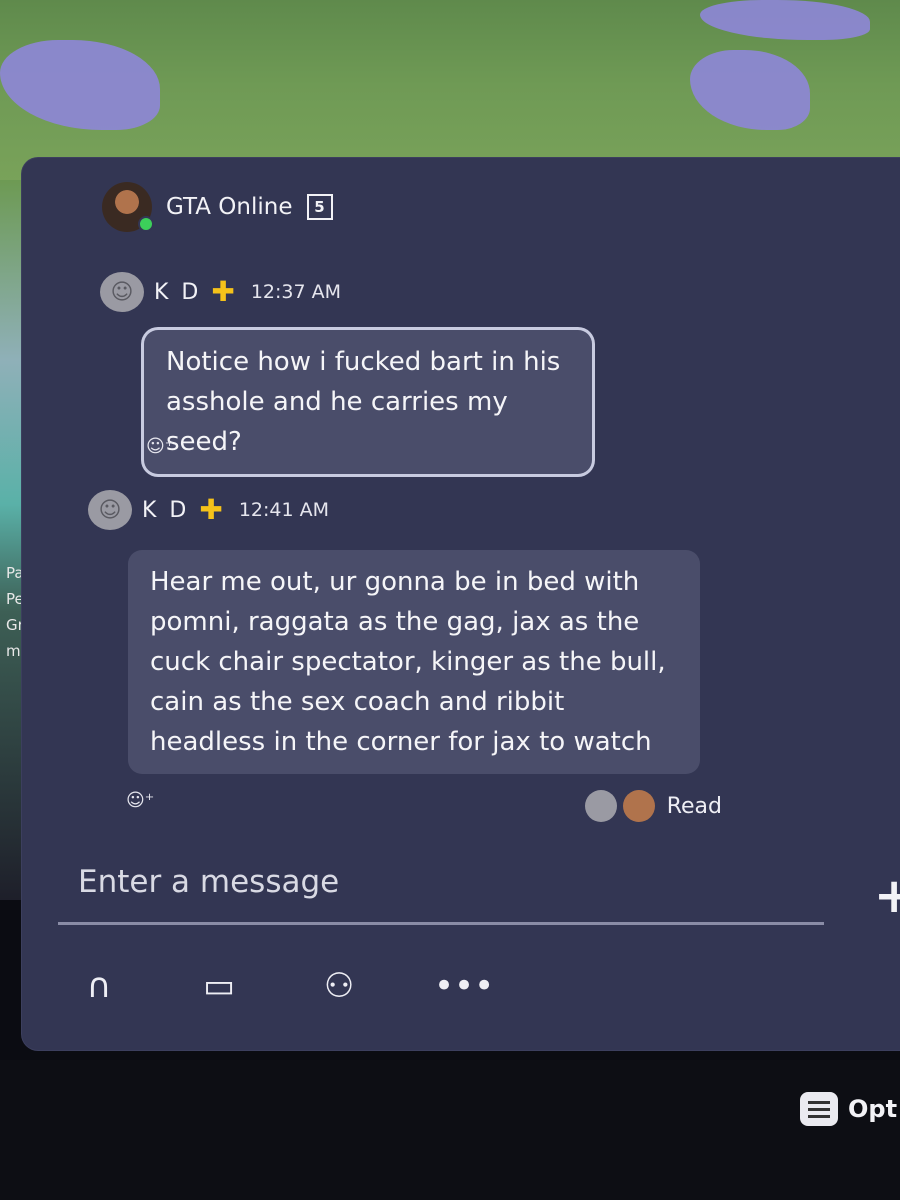 Image resolution: width=900 pixels, height=1200 pixels. What do you see at coordinates (146, 224) in the screenshot?
I see `online-status-icon` at bounding box center [146, 224].